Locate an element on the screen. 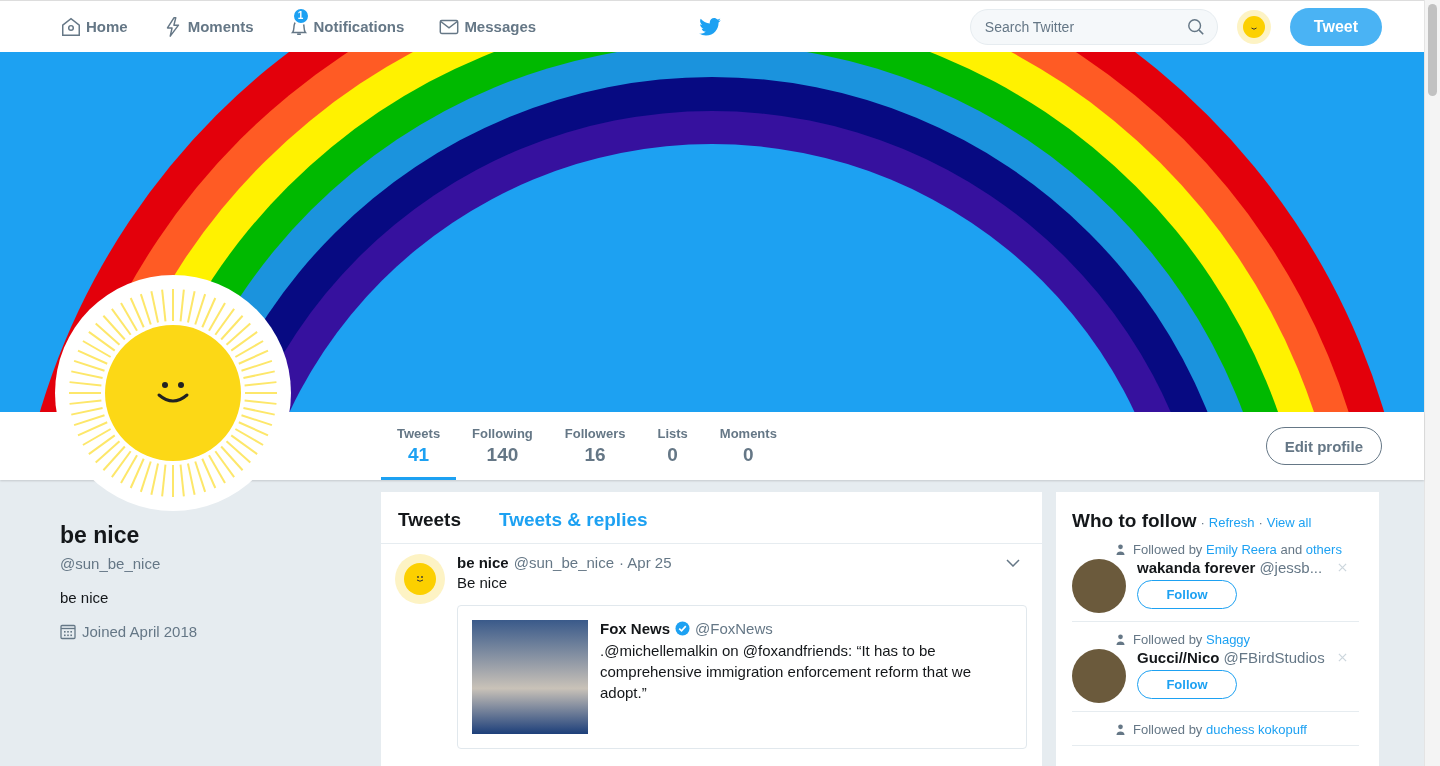 The width and height of the screenshot is (1440, 766). tweet-date: · Apr 25 is located at coordinates (645, 562).